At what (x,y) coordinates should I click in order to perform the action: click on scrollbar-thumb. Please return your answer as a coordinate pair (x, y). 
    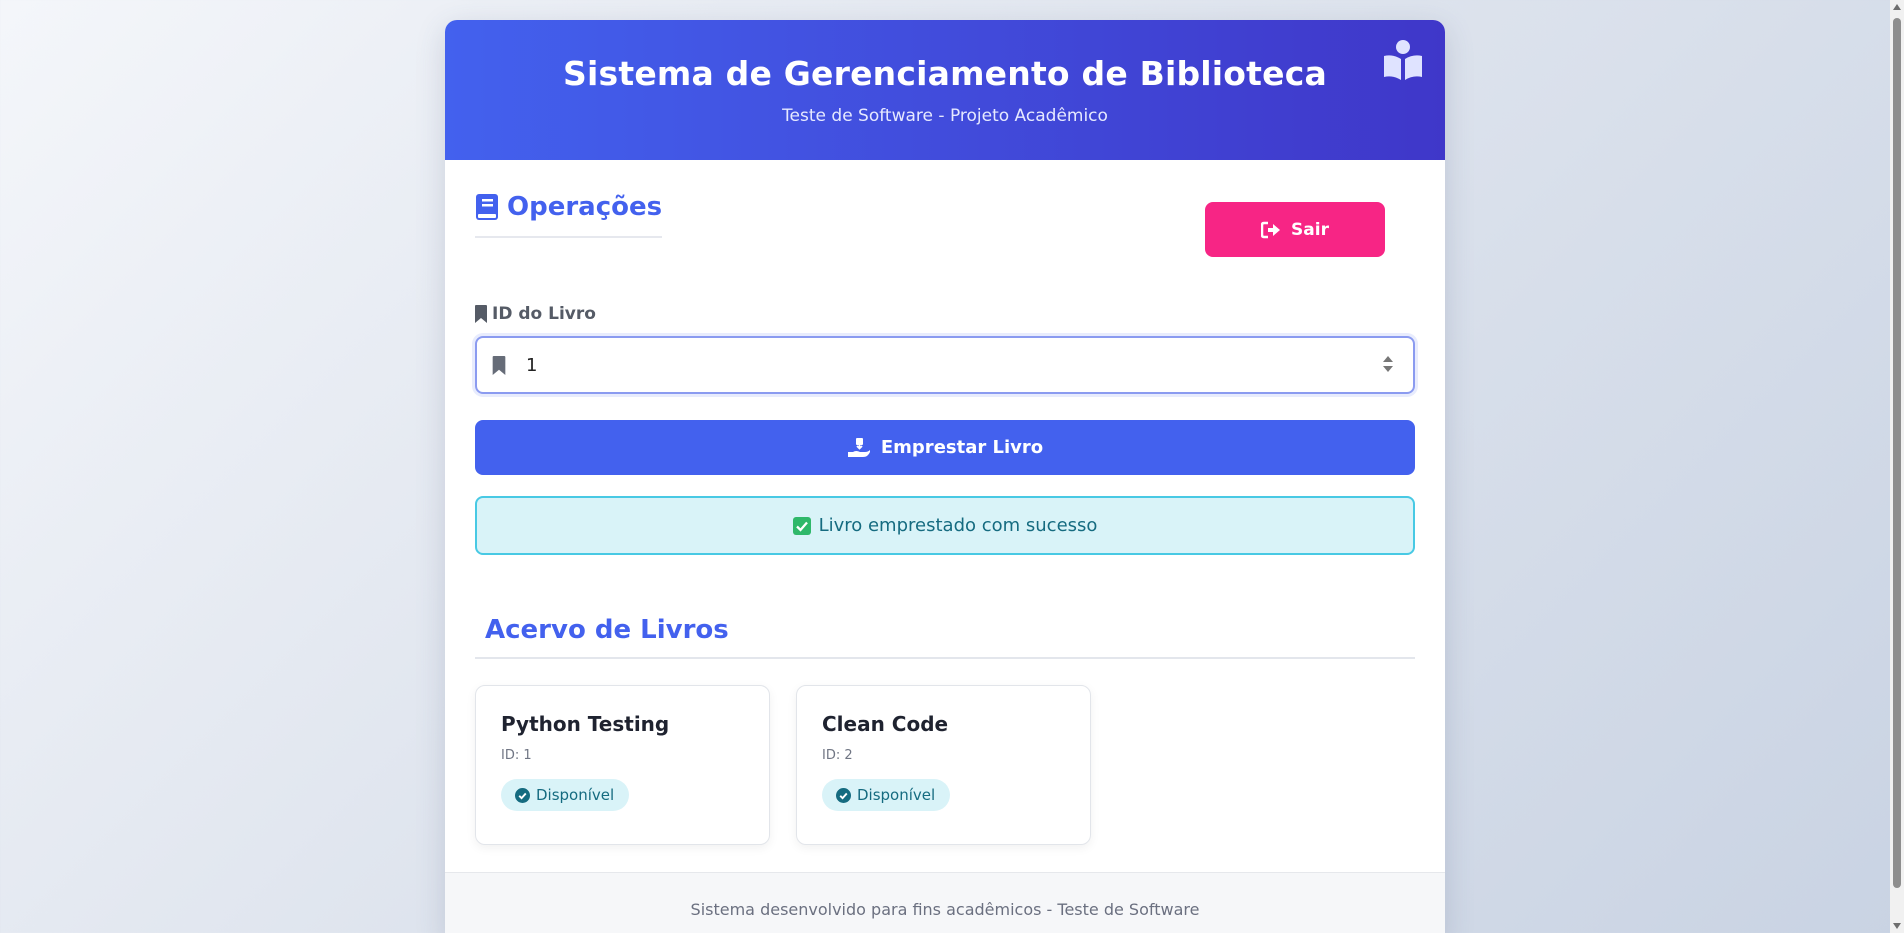
    Looking at the image, I should click on (1897, 453).